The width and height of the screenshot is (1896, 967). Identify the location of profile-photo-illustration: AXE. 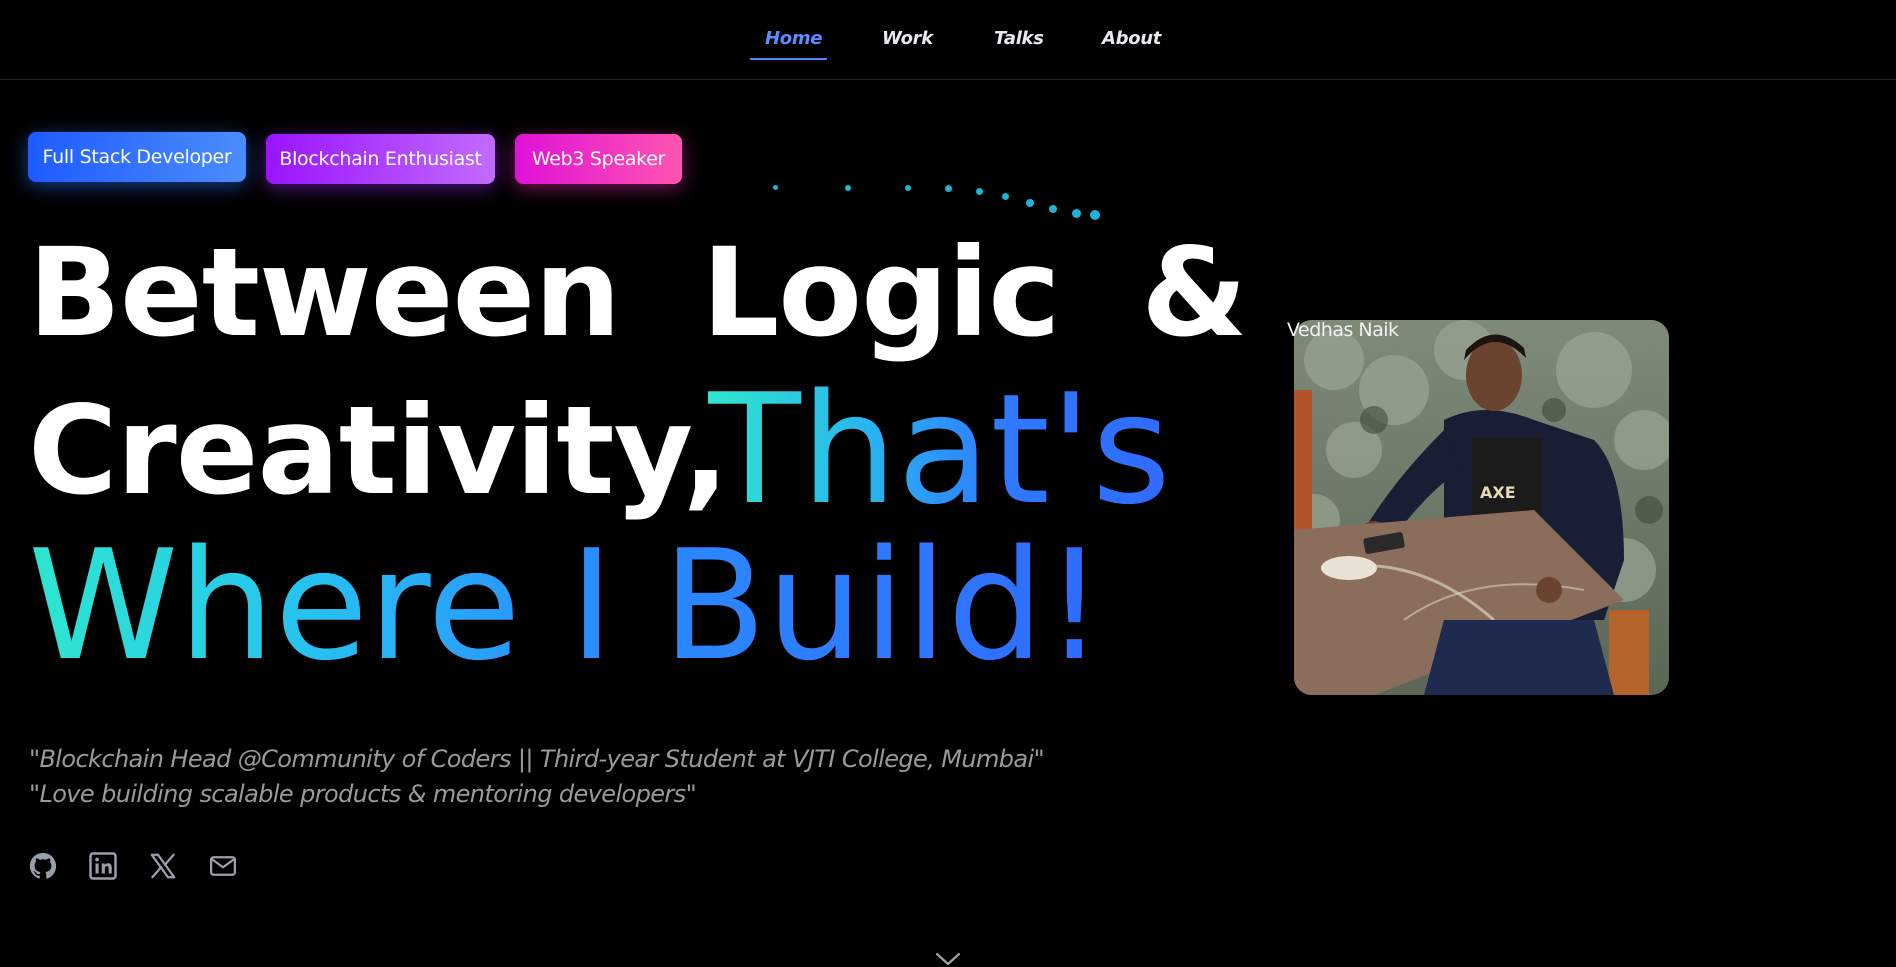
(1481, 507).